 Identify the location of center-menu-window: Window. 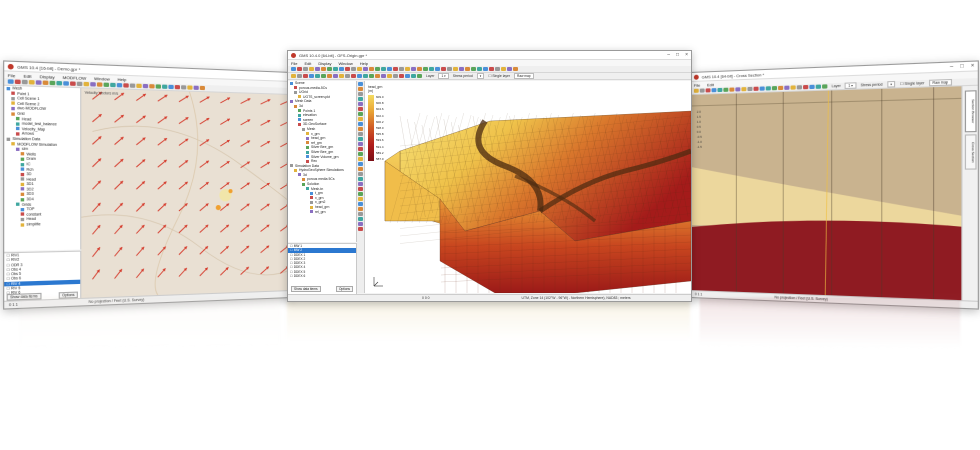
(345, 63).